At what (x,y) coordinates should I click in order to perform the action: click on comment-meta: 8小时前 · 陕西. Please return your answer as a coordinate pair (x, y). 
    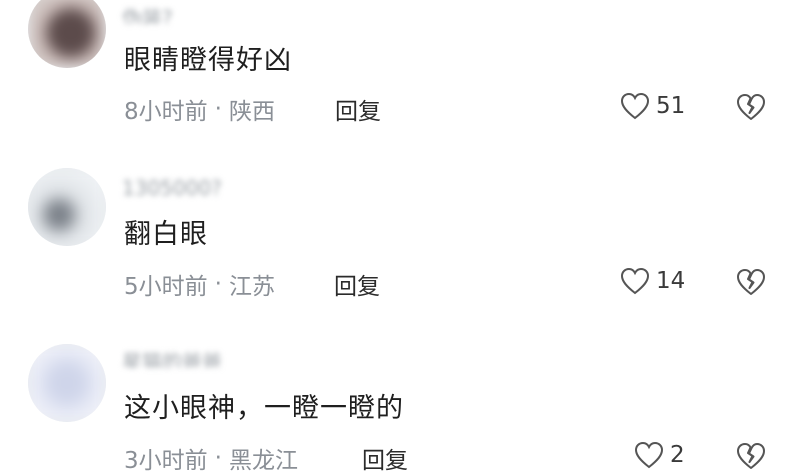
    Looking at the image, I should click on (199, 109).